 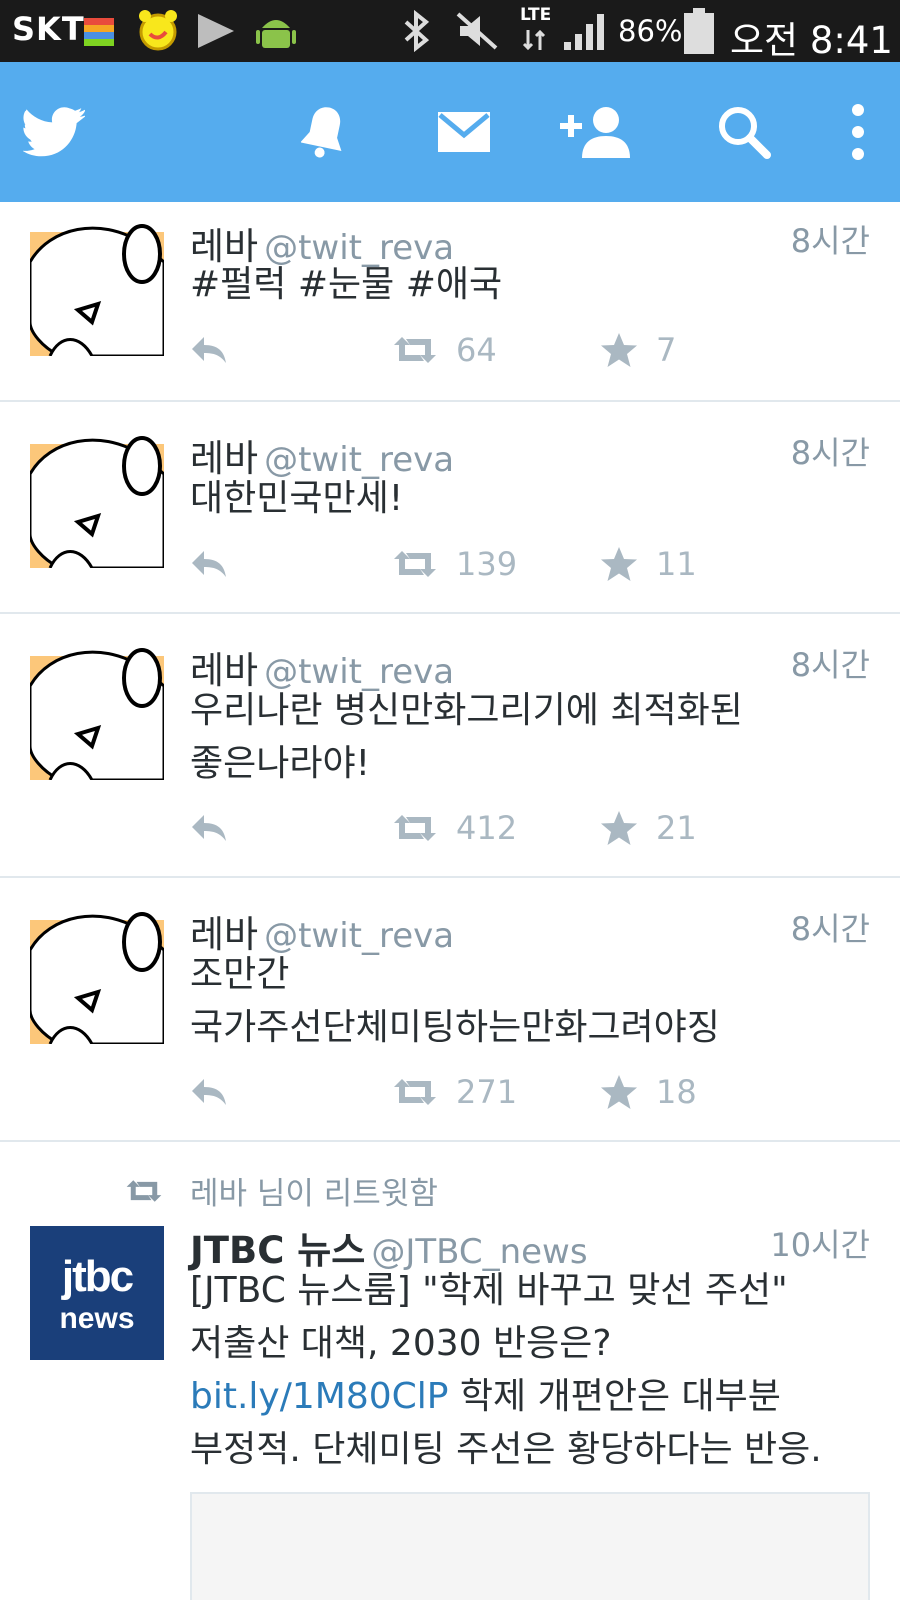 What do you see at coordinates (676, 828) in the screenshot?
I see `favorite-count: 21` at bounding box center [676, 828].